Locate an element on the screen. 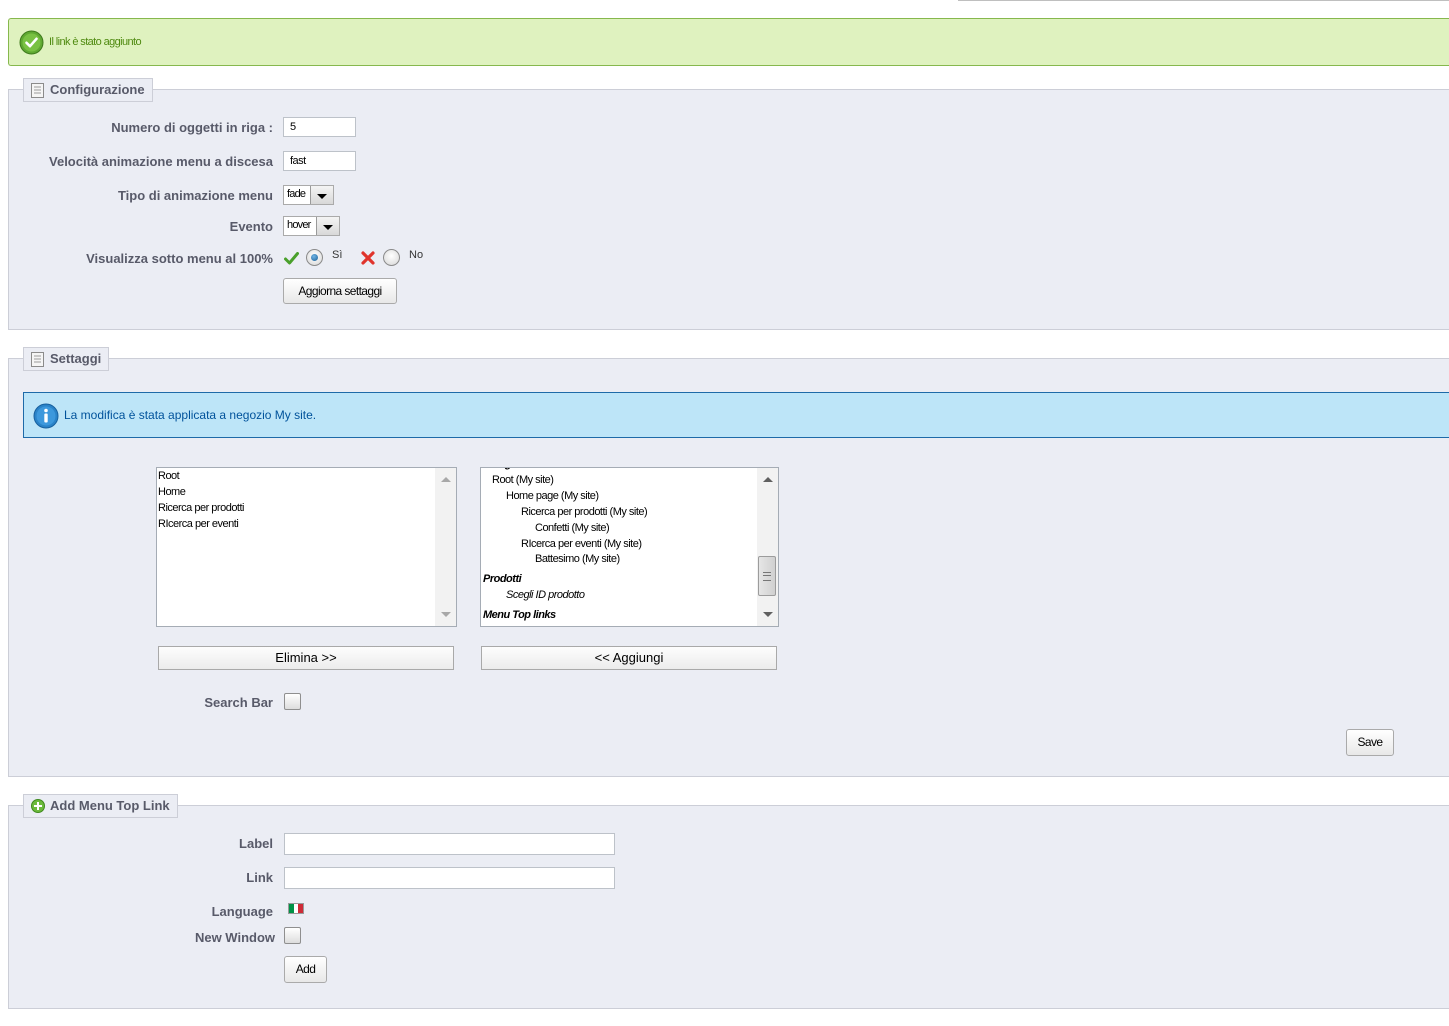 This screenshot has width=1449, height=1026. configuration-legend-text: Configurazione is located at coordinates (97, 89).